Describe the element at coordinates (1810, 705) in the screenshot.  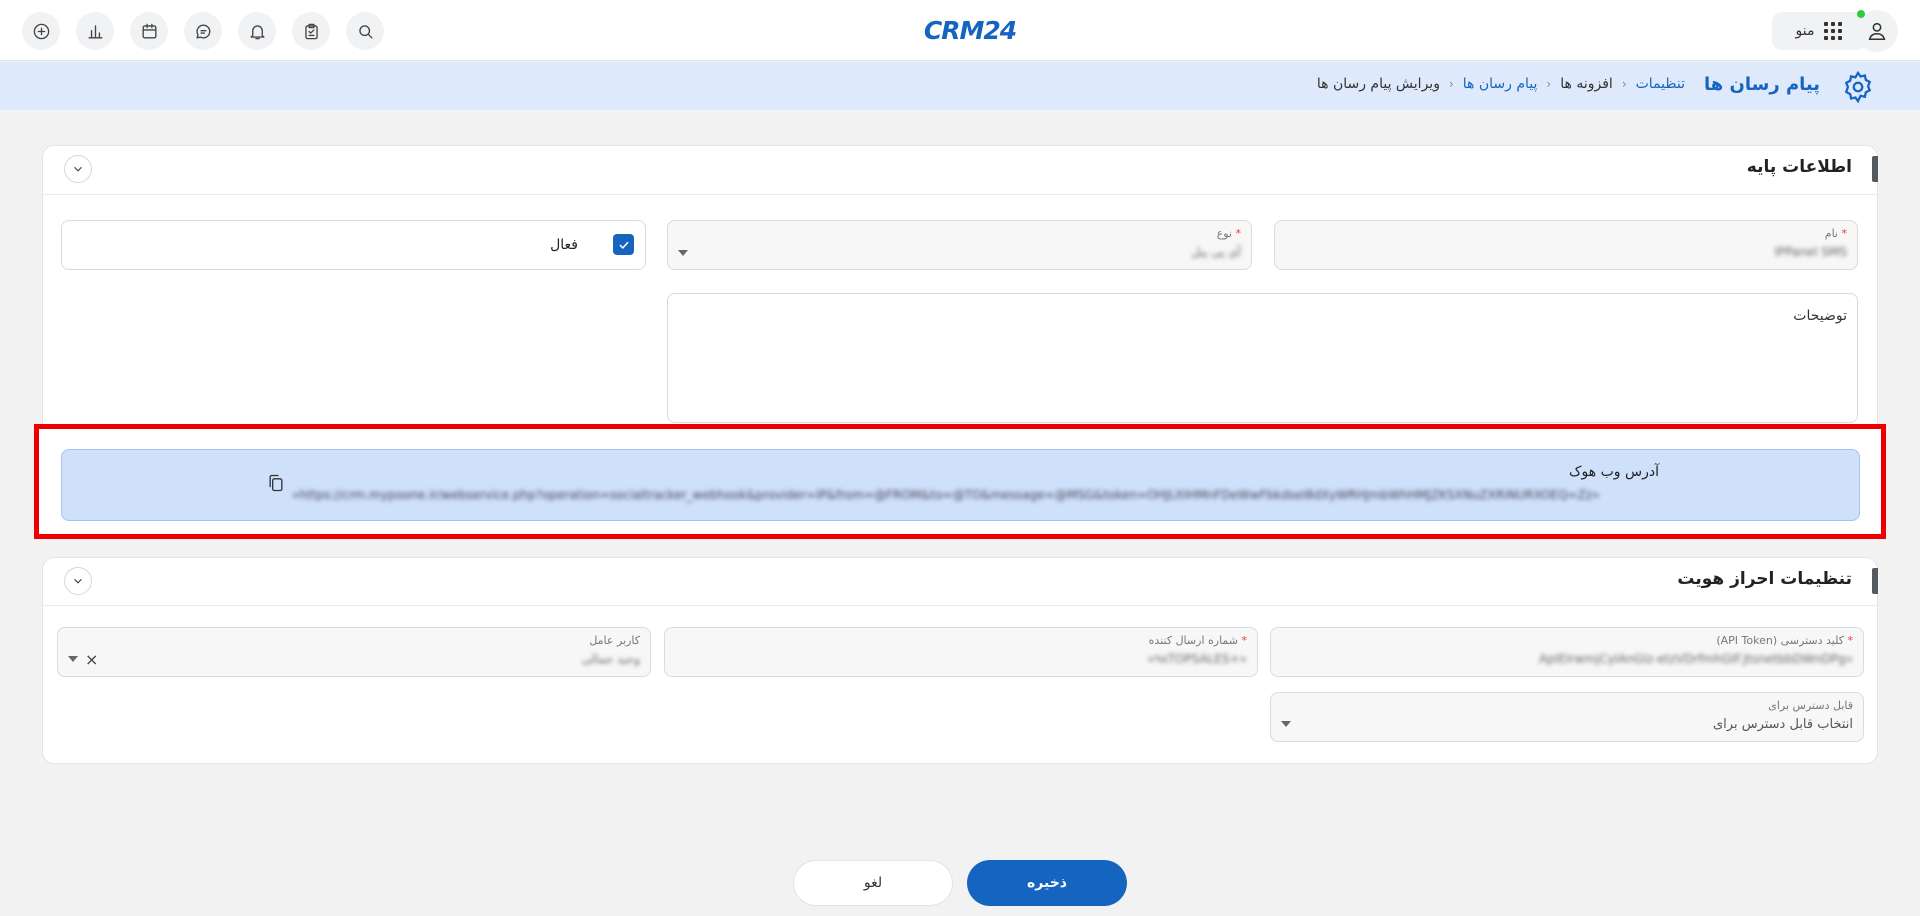
I see `access-label: قابل دسترس برای` at that location.